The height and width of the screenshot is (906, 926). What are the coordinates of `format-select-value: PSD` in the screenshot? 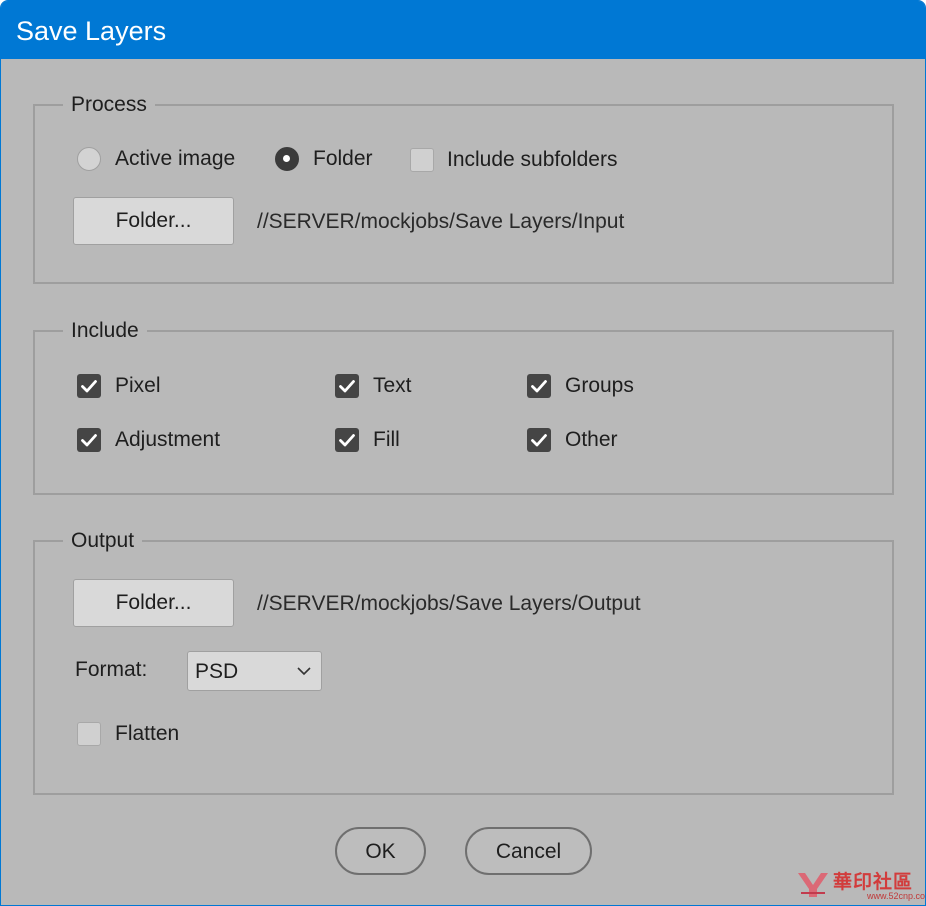 It's located at (217, 671).